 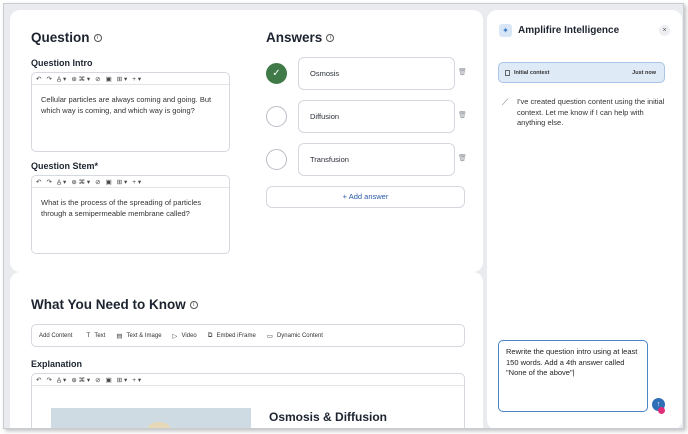 What do you see at coordinates (365, 197) in the screenshot?
I see `add-answer-button: + Add answer` at bounding box center [365, 197].